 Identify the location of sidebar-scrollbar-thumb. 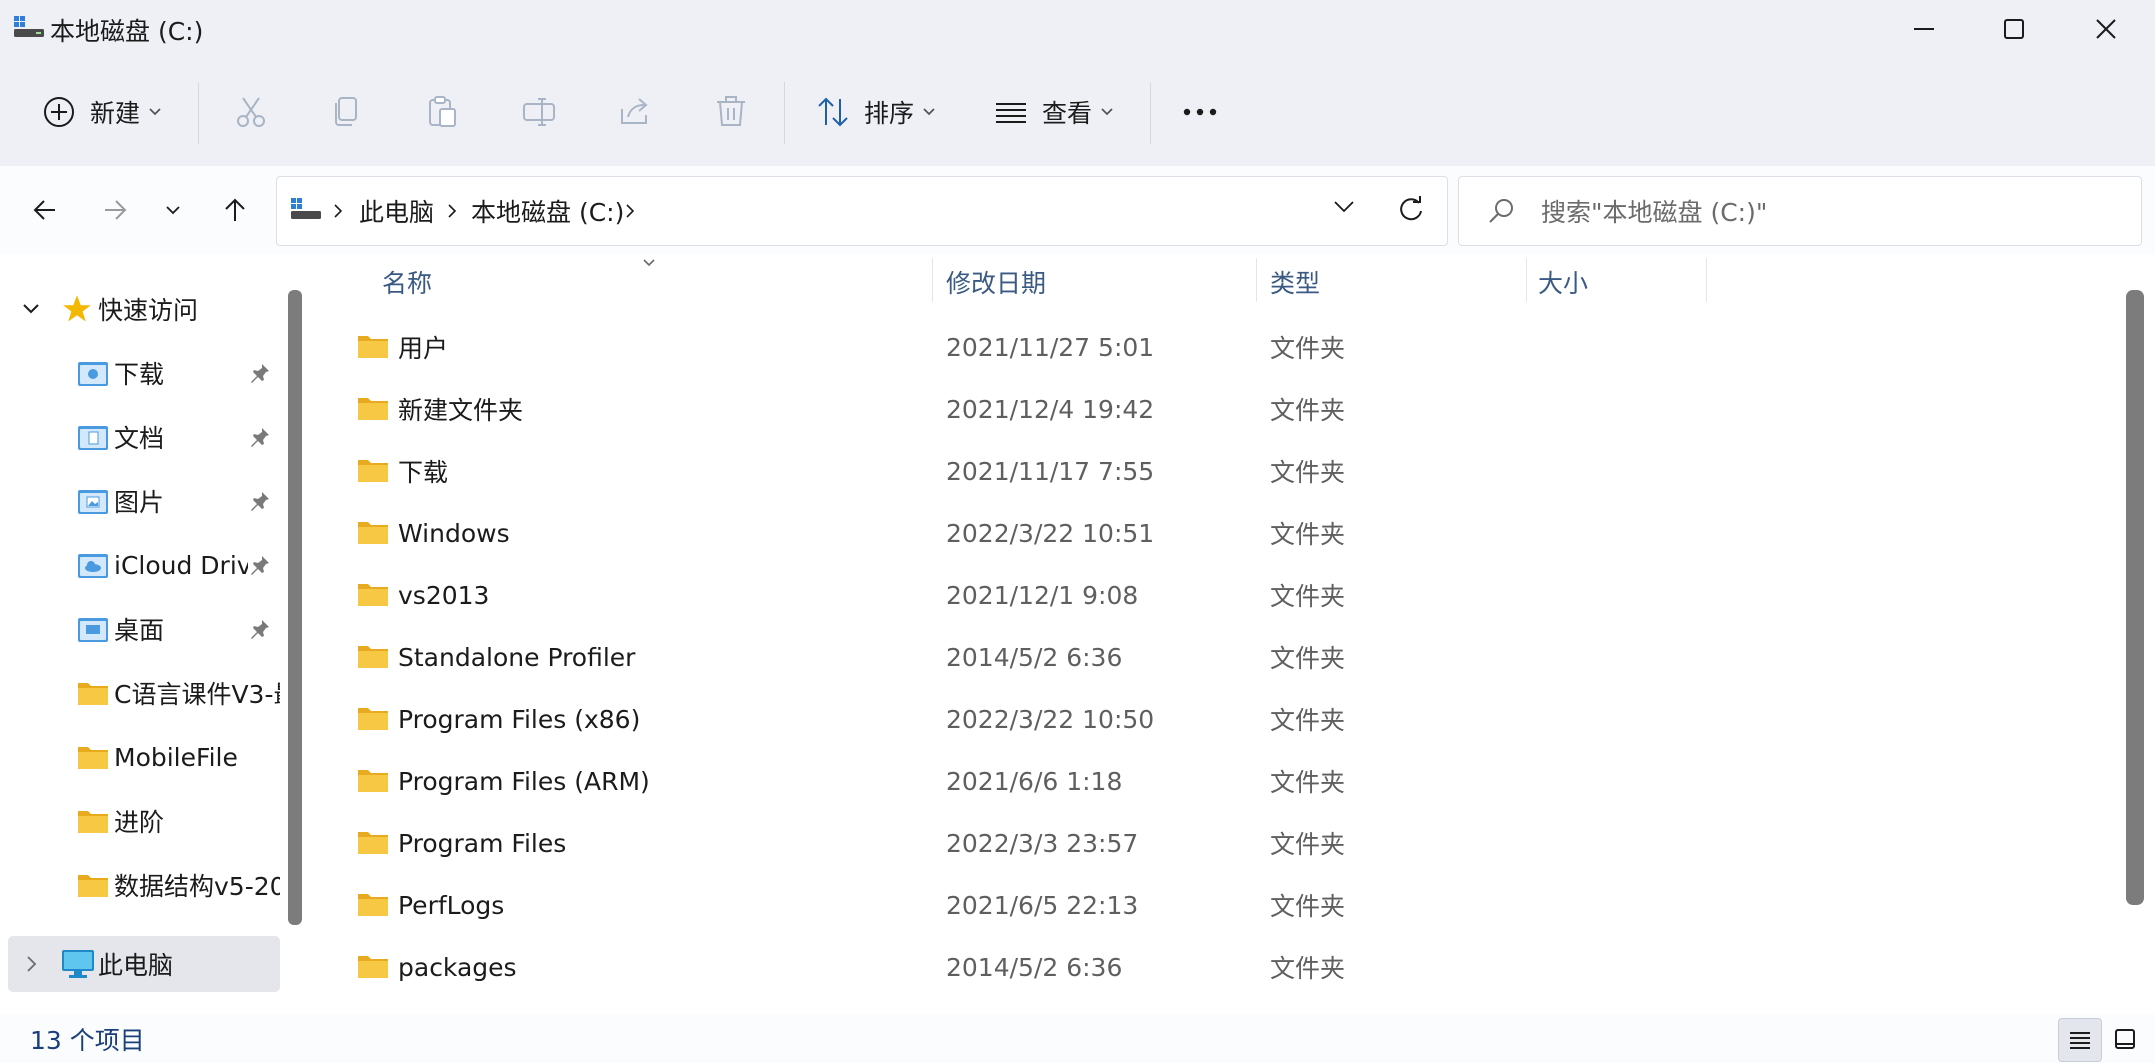
(295, 607).